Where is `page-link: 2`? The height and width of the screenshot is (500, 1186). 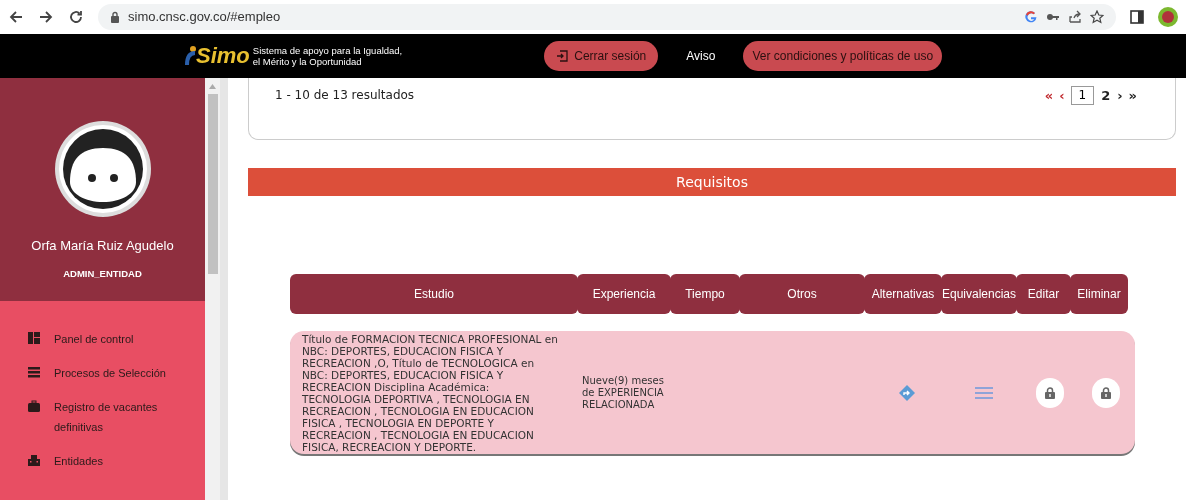 page-link: 2 is located at coordinates (1106, 96).